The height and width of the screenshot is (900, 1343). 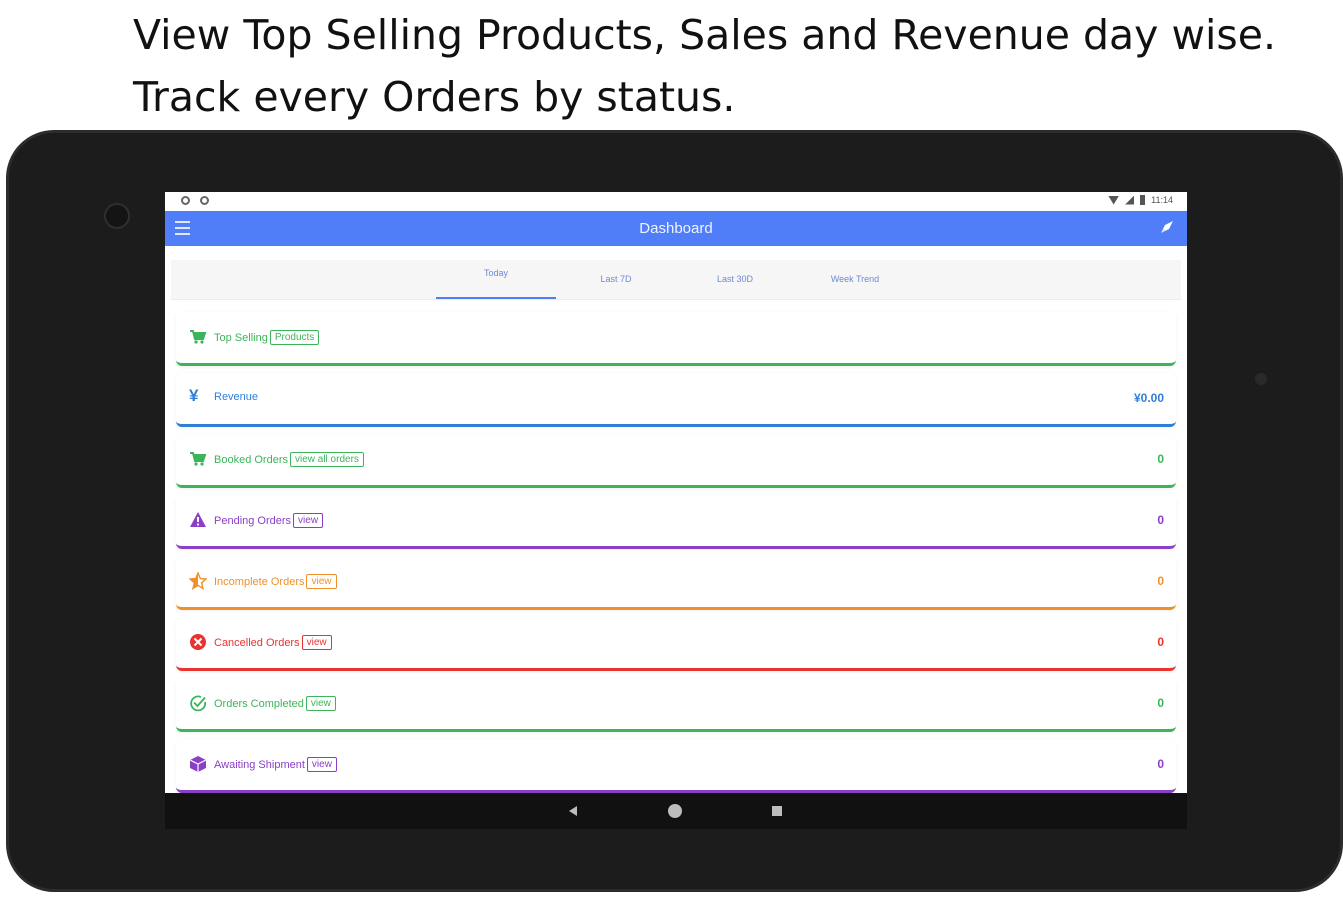 I want to click on recent-apps-icon, so click(x=777, y=811).